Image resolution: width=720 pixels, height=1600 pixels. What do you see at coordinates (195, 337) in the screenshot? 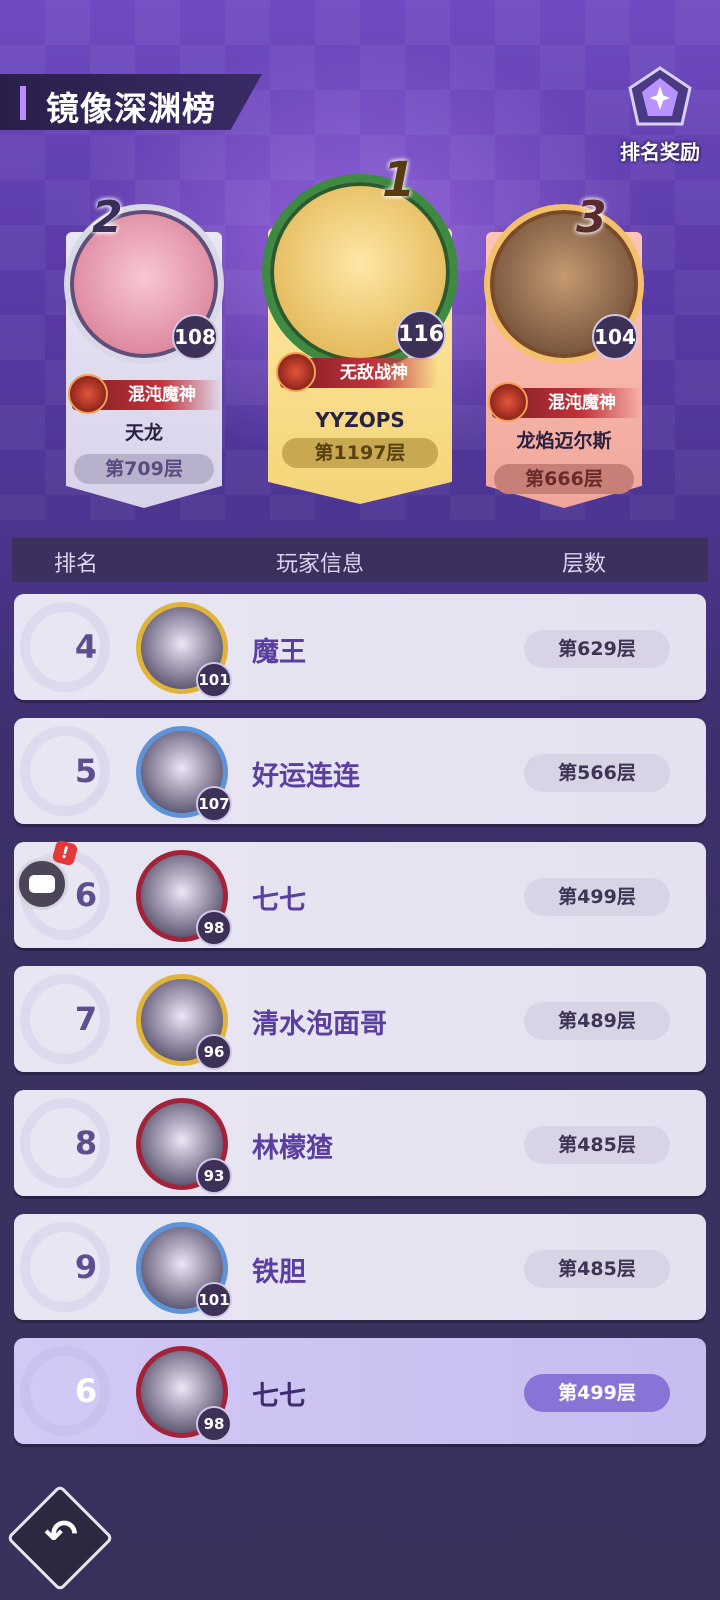
I see `podium-level-2: 108` at bounding box center [195, 337].